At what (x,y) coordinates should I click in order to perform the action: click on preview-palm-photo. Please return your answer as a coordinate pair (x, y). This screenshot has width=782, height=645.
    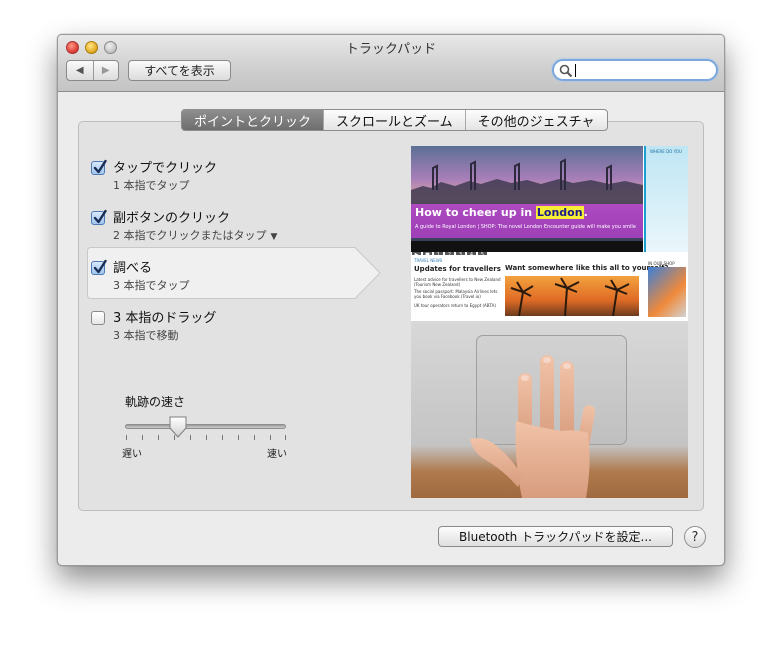
    Looking at the image, I should click on (572, 296).